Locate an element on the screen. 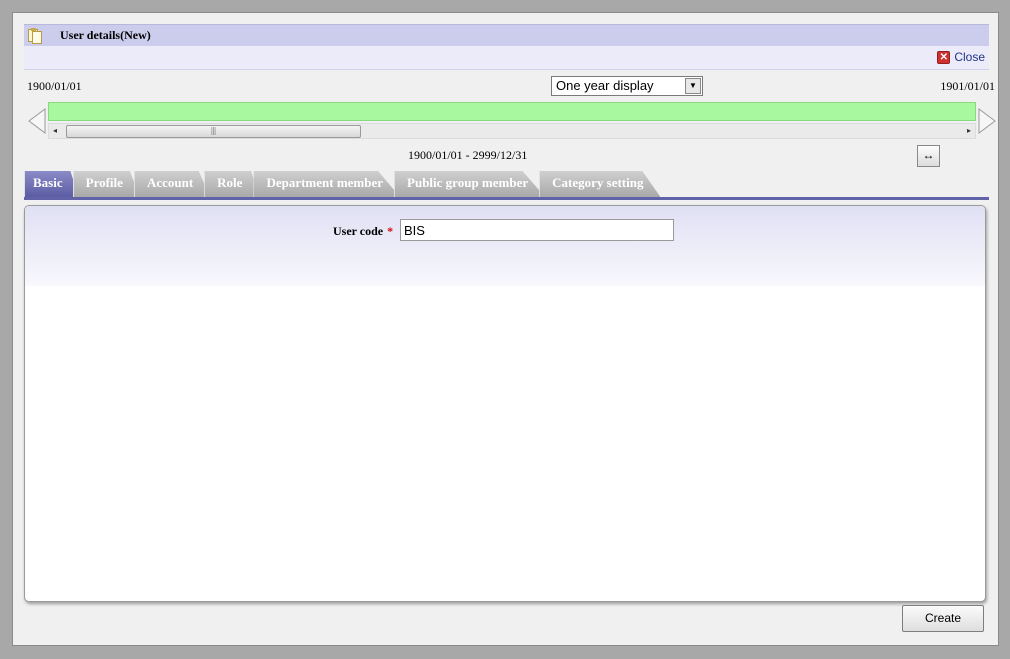 The image size is (1010, 659). user-code-label: User code * is located at coordinates (363, 231).